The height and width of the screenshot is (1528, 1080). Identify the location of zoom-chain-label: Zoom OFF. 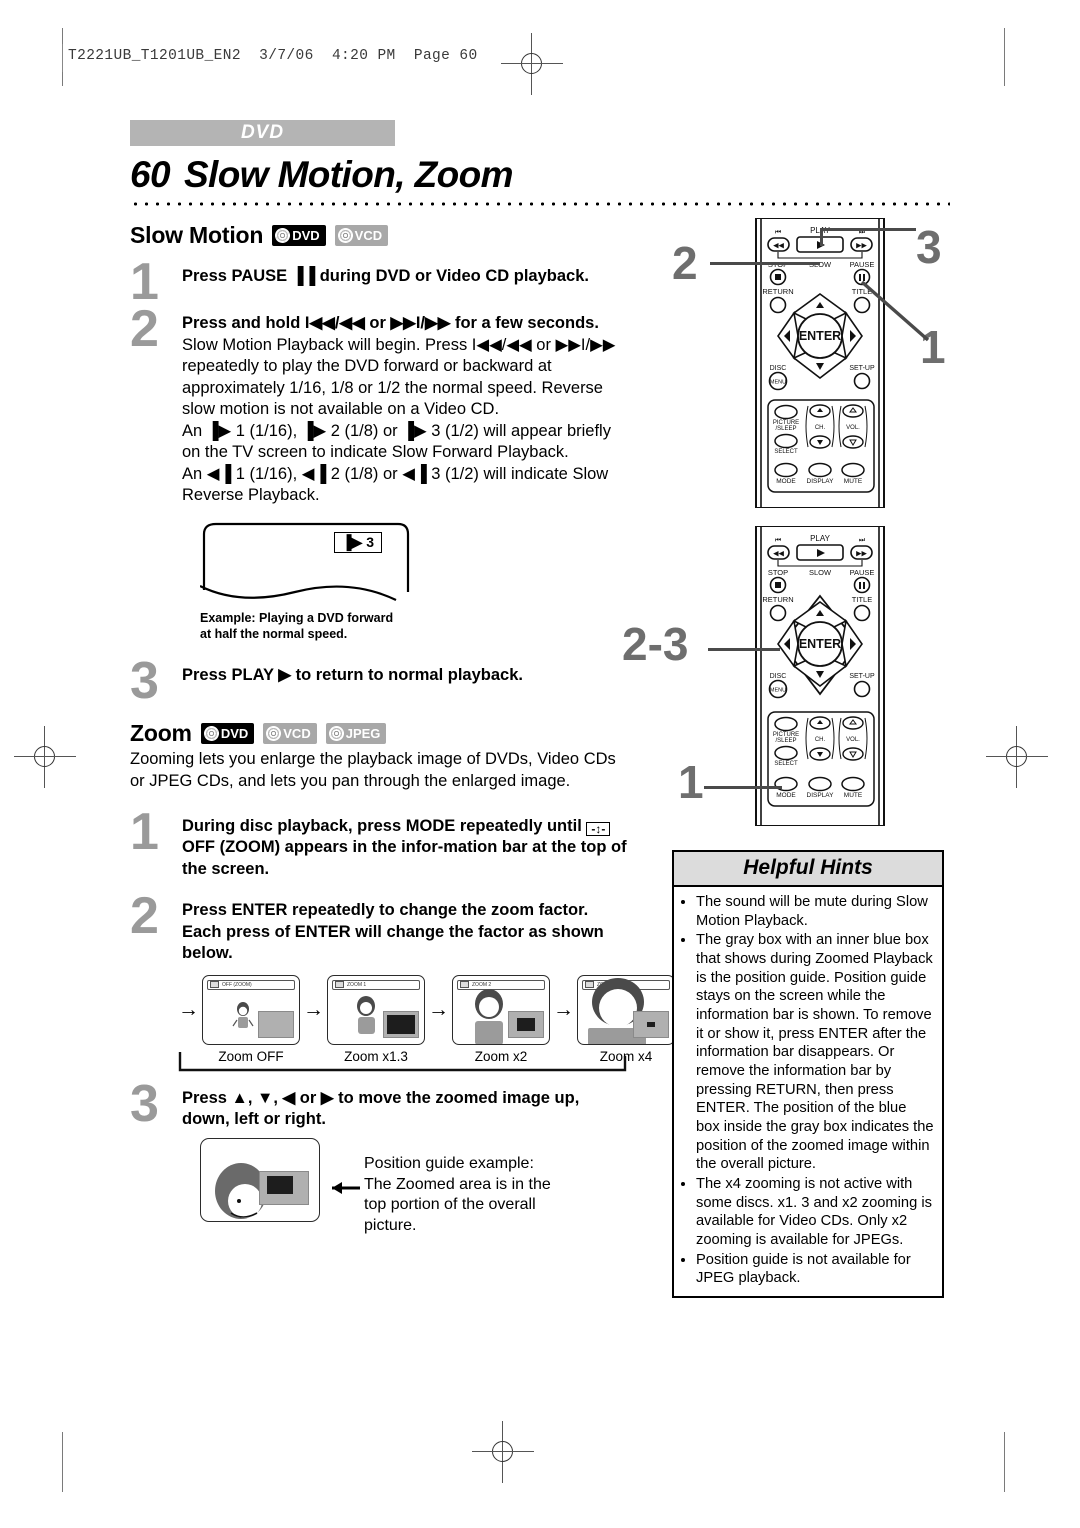
(251, 1056).